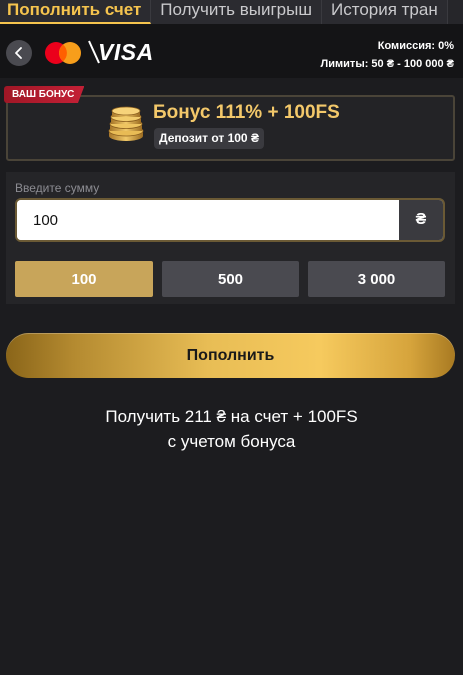  Describe the element at coordinates (76, 12) in the screenshot. I see `tab-deposit: Пополнить счет` at that location.